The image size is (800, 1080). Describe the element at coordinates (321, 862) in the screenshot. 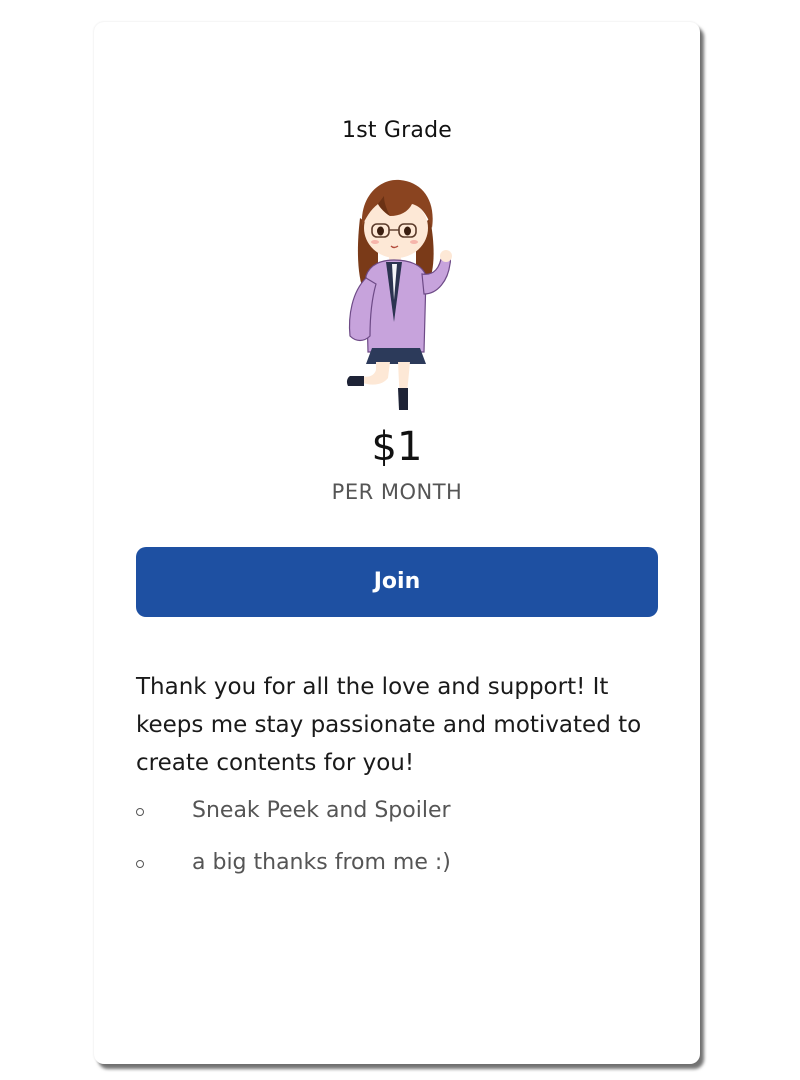

I see `perk-label: a big thanks from me :)` at that location.